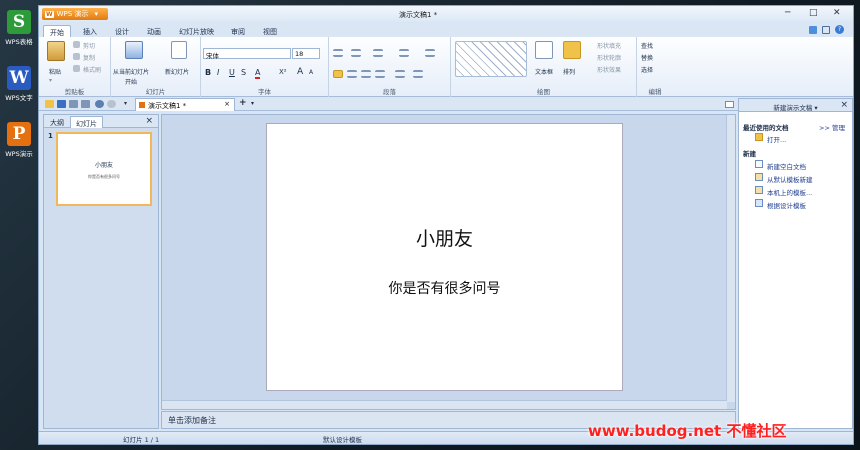 The width and height of the screenshot is (860, 450). I want to click on undo-icon, so click(99, 104).